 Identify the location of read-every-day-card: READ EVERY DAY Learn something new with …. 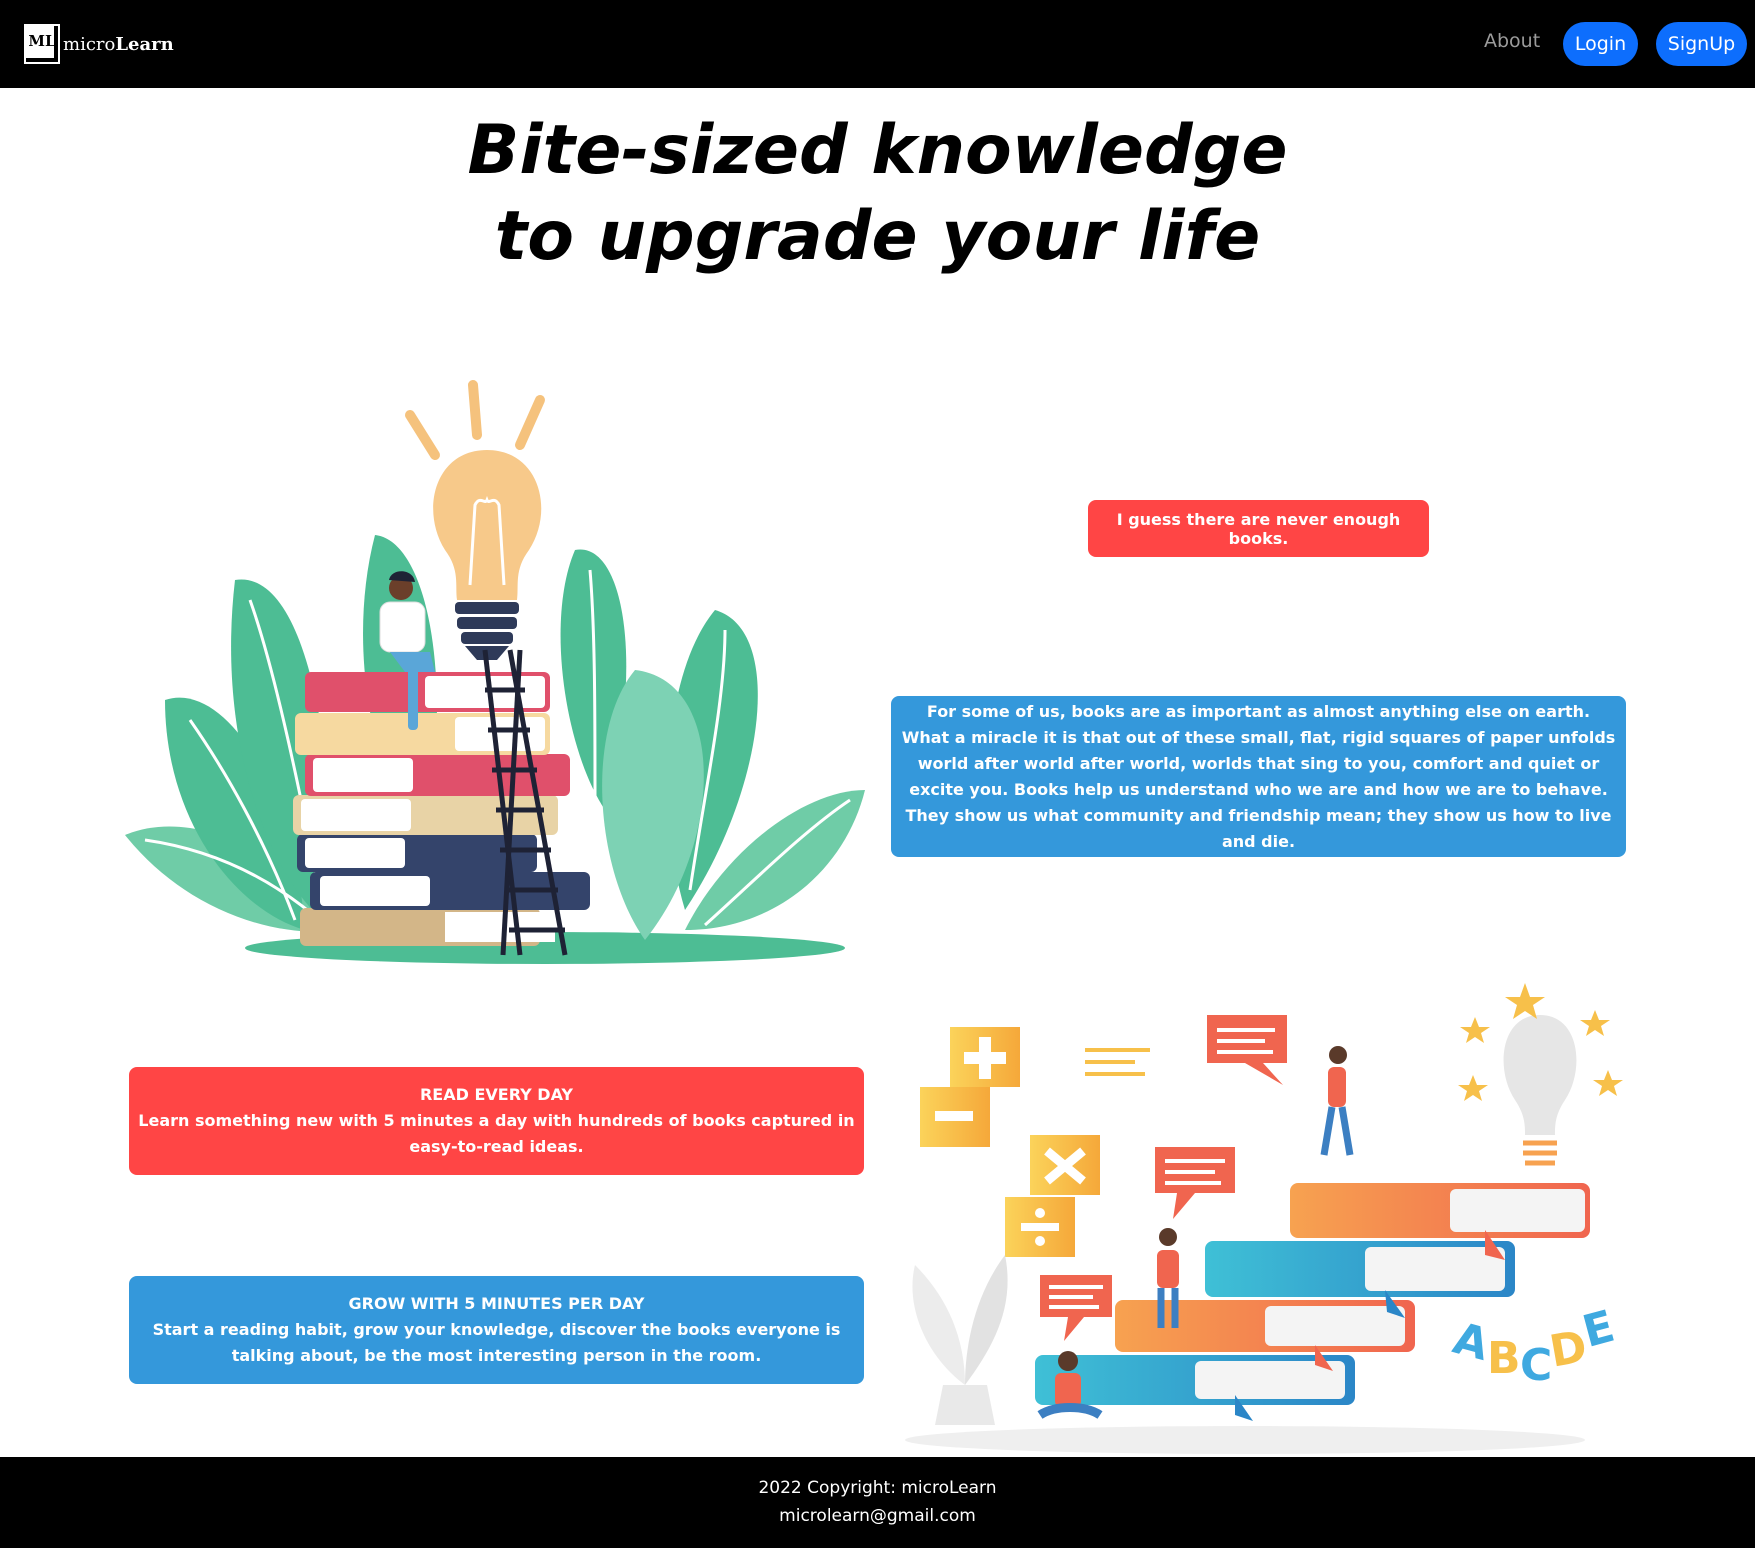
(496, 1121).